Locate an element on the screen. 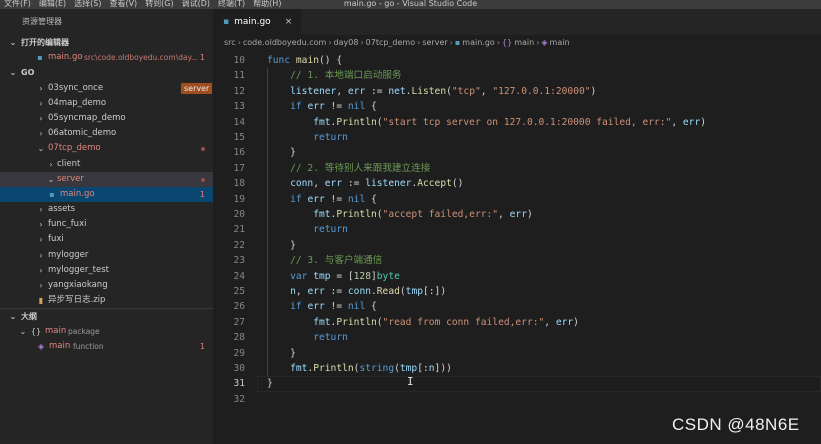 This screenshot has width=821, height=444. outline-header: ⌄ 大纲 is located at coordinates (106, 315).